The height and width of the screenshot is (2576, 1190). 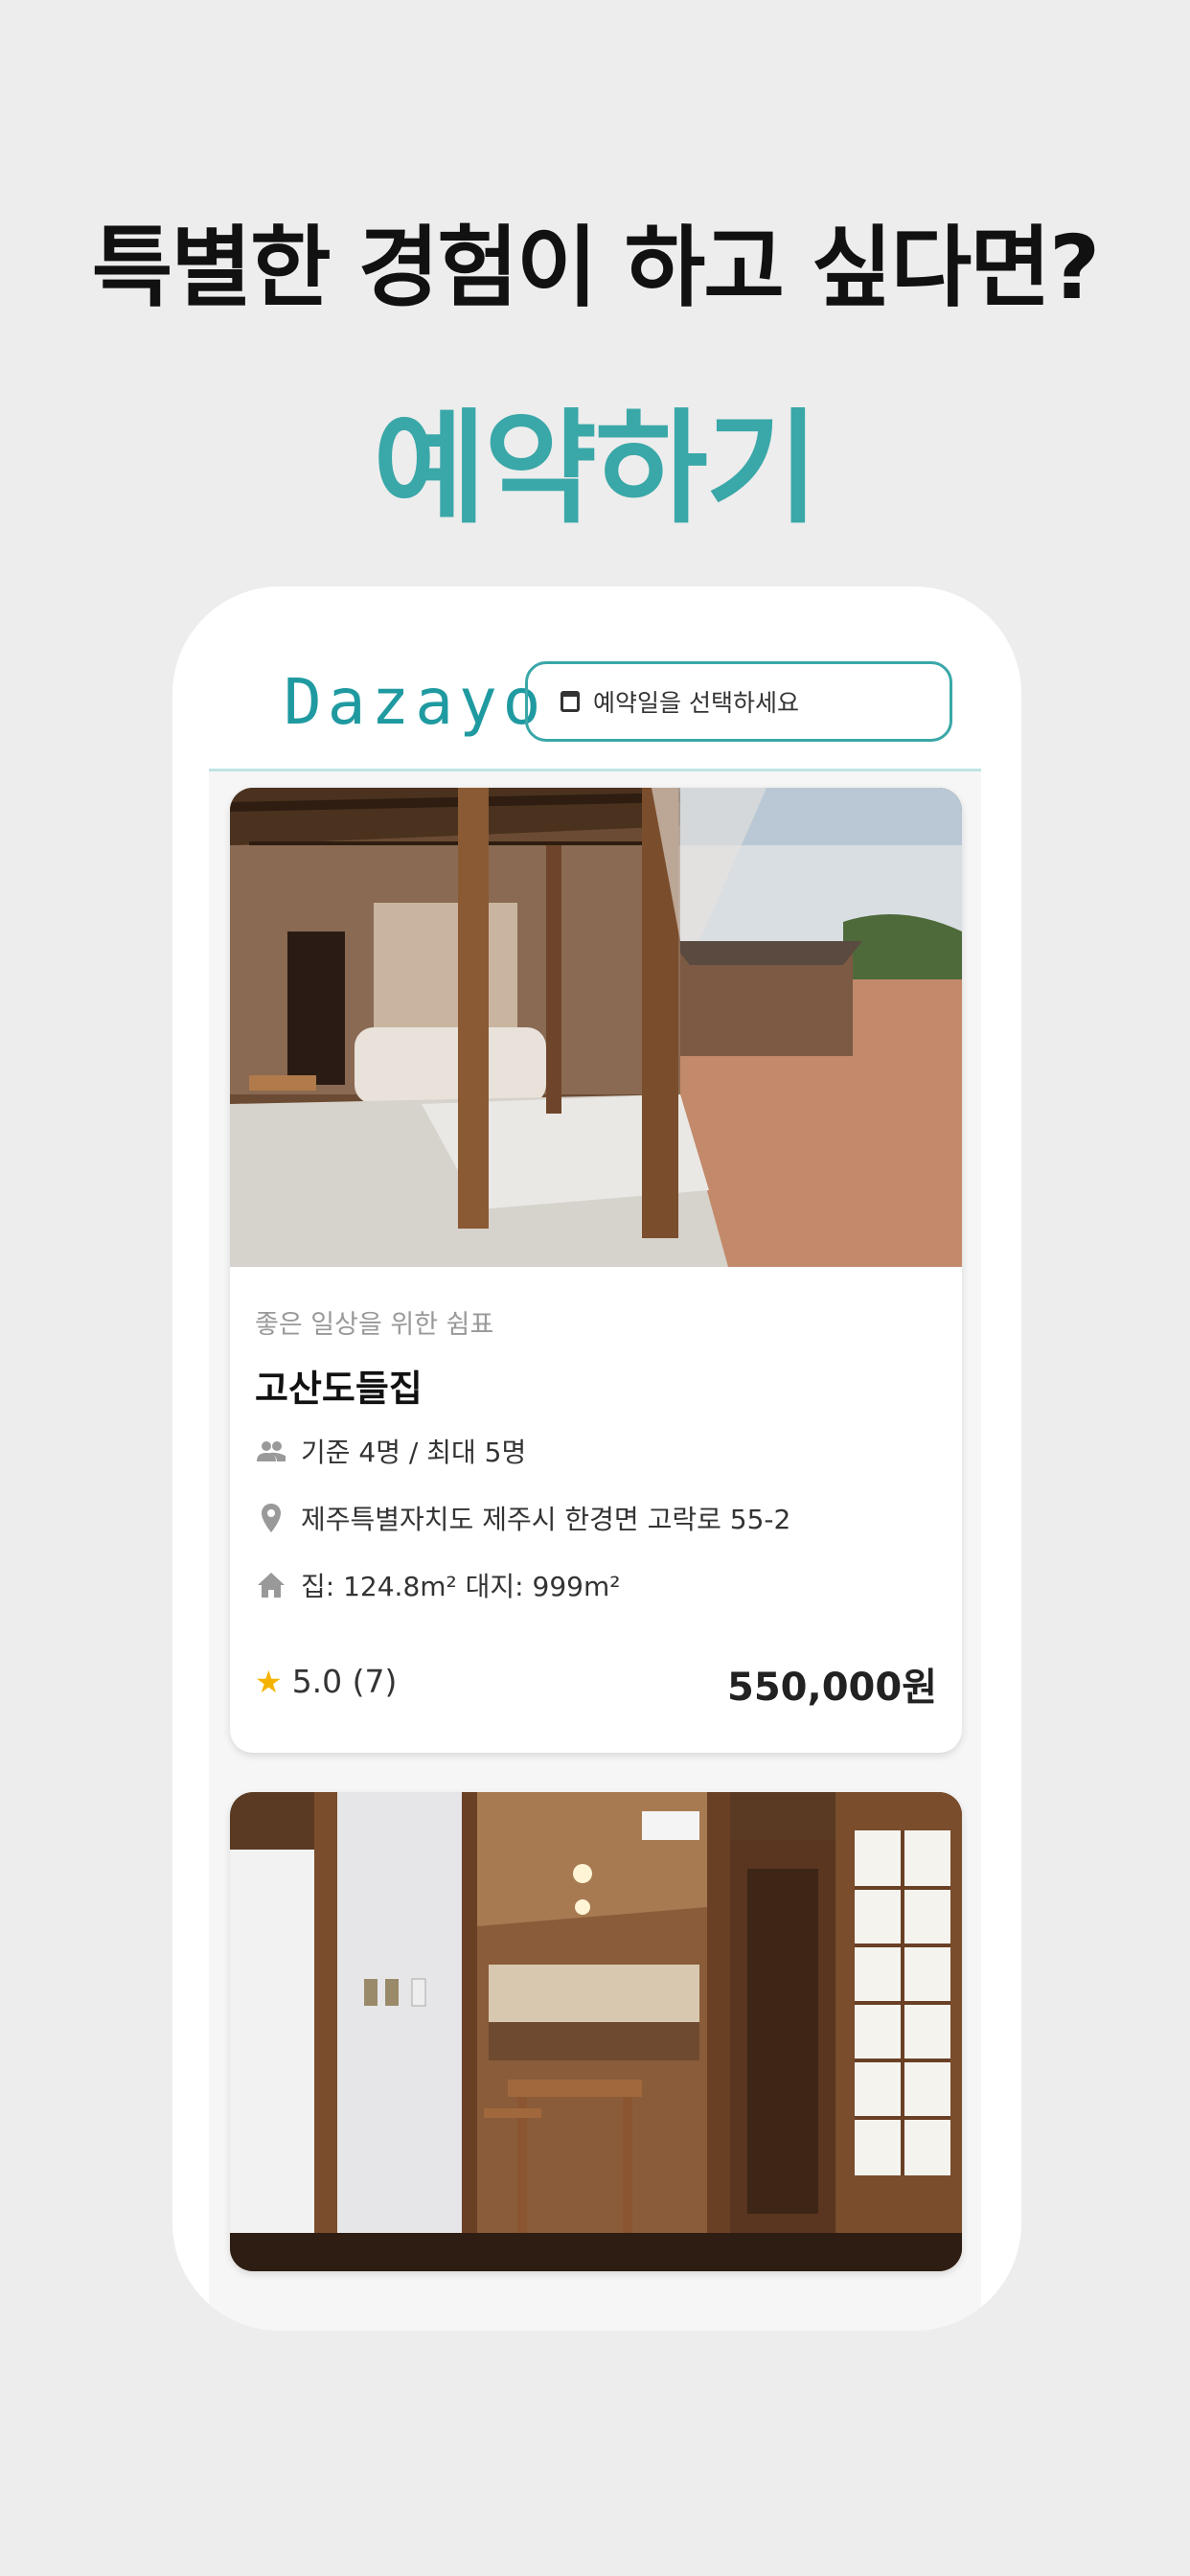 I want to click on listing-capacity: 기준 4명 / 최대 5명, so click(x=390, y=1451).